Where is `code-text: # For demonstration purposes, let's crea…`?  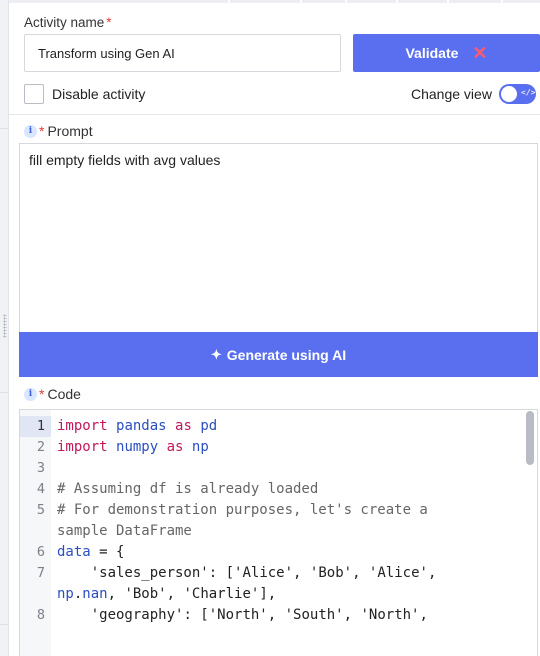 code-text: # For demonstration purposes, let's crea… is located at coordinates (239, 510).